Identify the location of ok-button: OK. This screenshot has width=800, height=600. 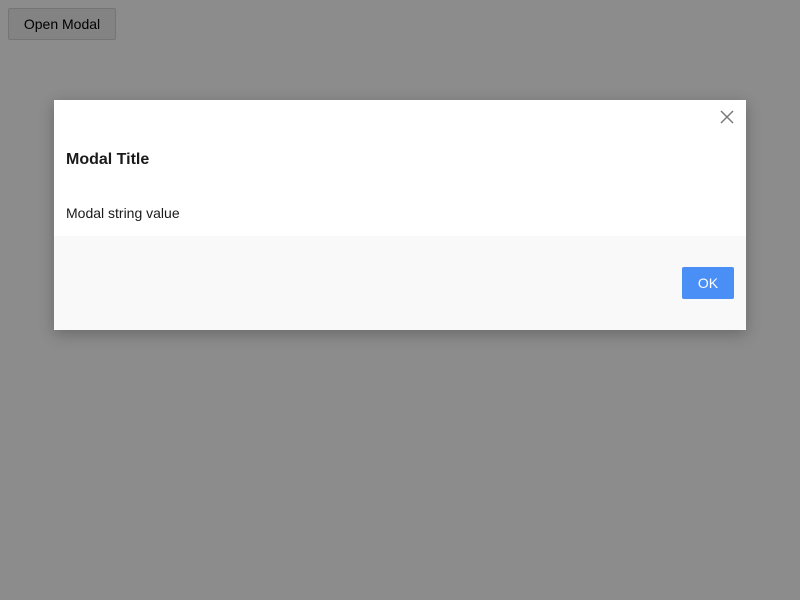
(708, 283).